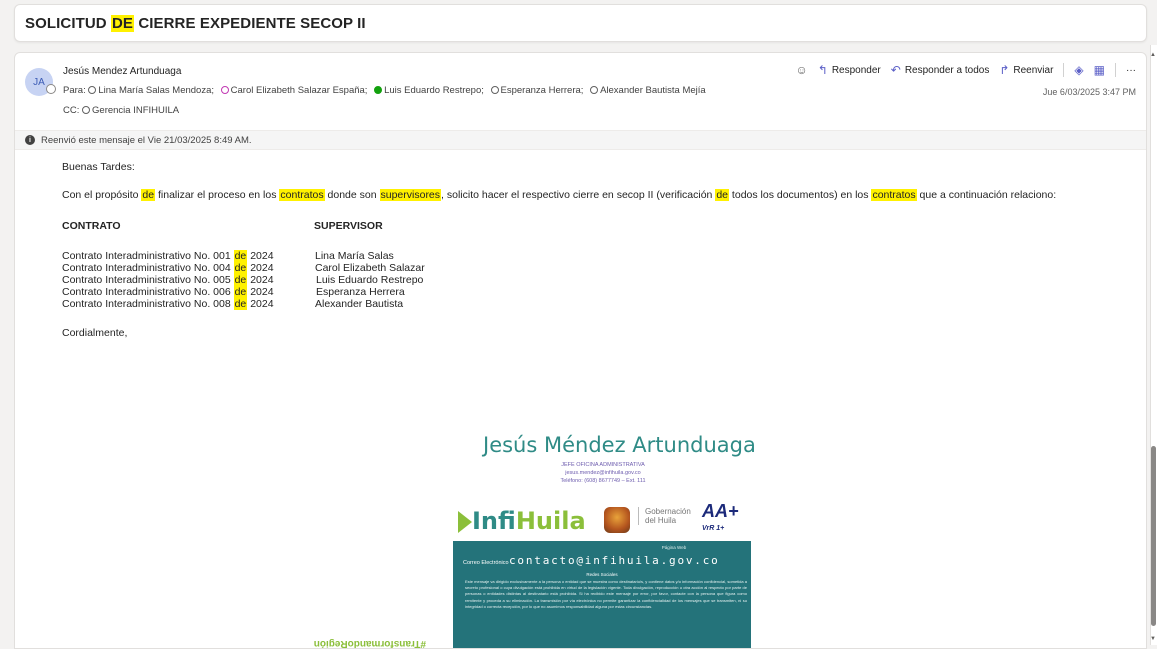 Image resolution: width=1157 pixels, height=649 pixels. What do you see at coordinates (602, 574) in the screenshot?
I see `social-label: Redes Sociales` at bounding box center [602, 574].